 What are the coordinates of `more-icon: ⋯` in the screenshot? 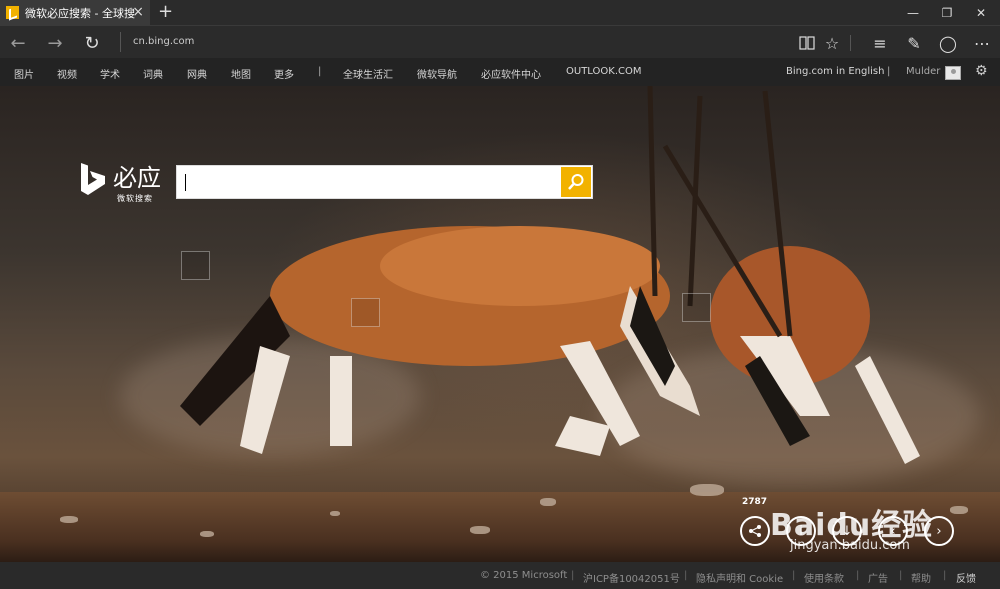 It's located at (982, 43).